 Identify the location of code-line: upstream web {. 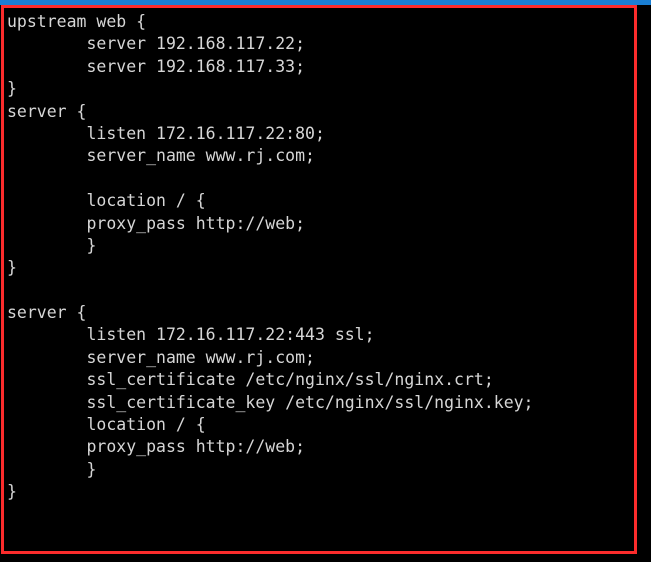
(77, 21).